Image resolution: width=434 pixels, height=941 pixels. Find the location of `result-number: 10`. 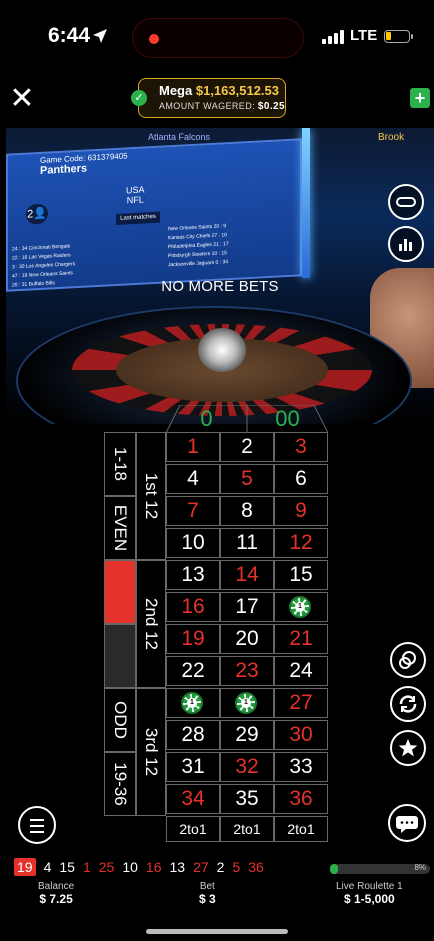

result-number: 10 is located at coordinates (130, 867).